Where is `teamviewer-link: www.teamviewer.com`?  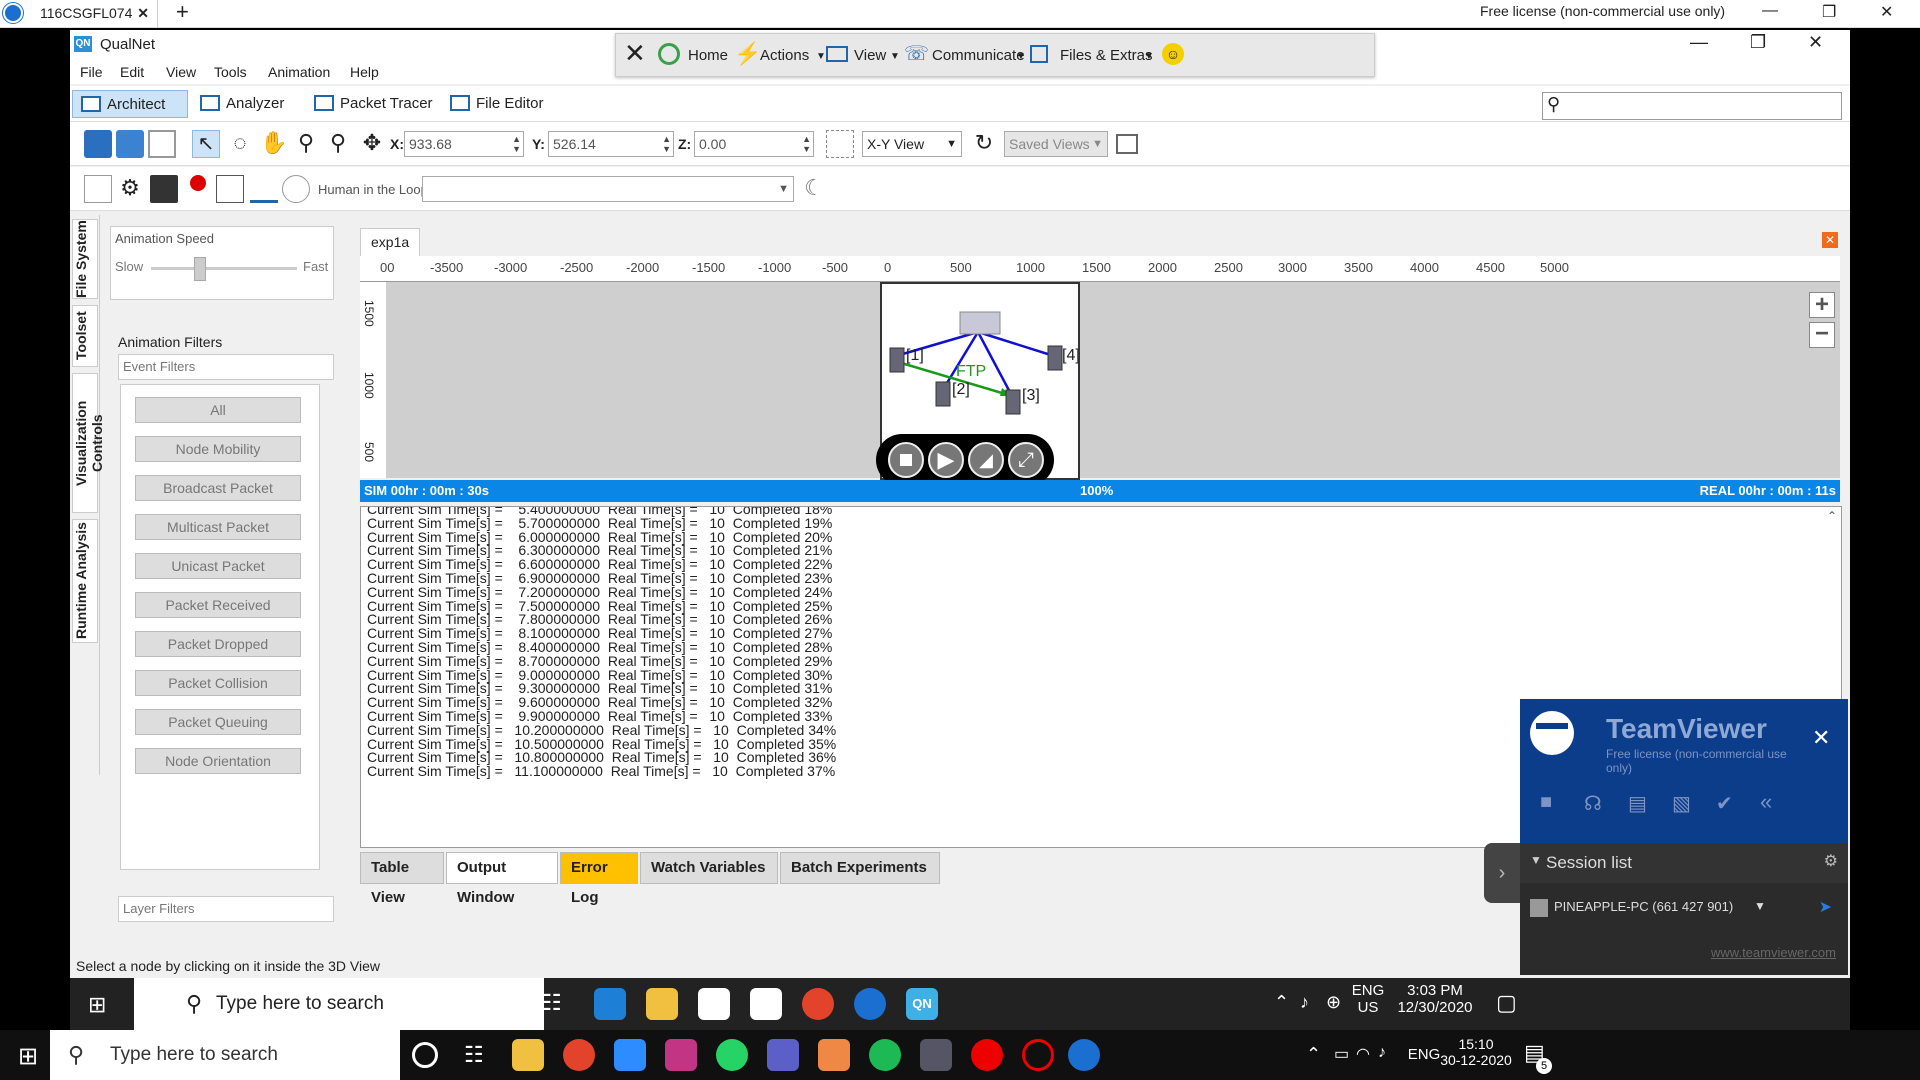 teamviewer-link: www.teamviewer.com is located at coordinates (1773, 952).